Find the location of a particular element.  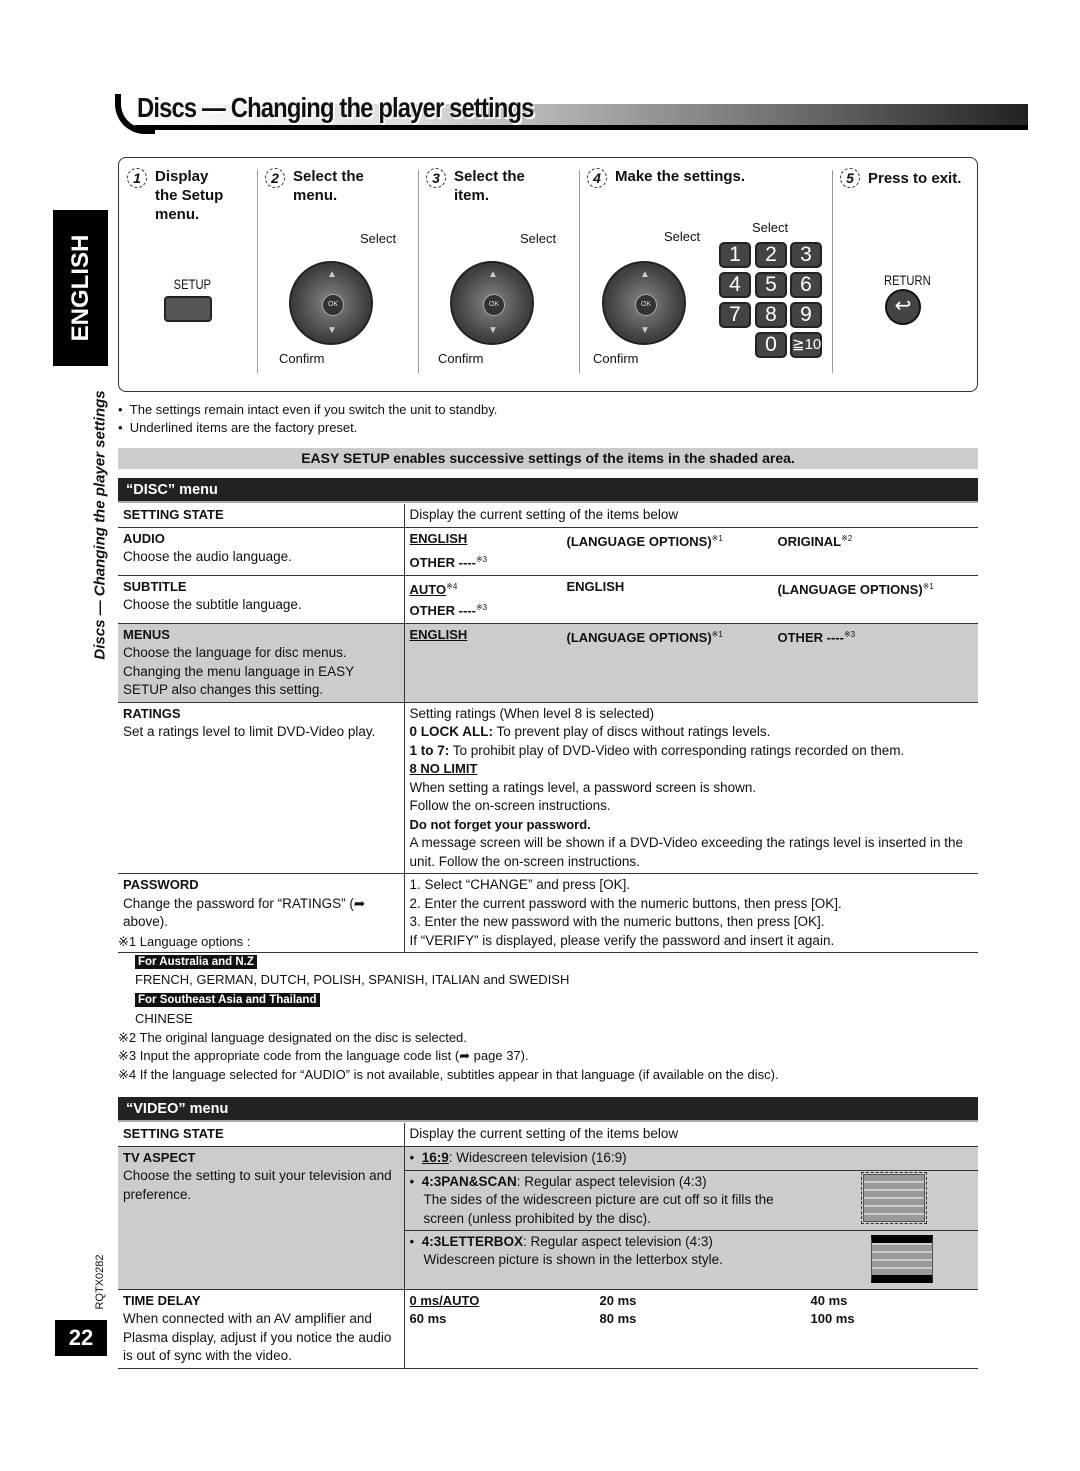

page-number: 22 is located at coordinates (81, 1338).